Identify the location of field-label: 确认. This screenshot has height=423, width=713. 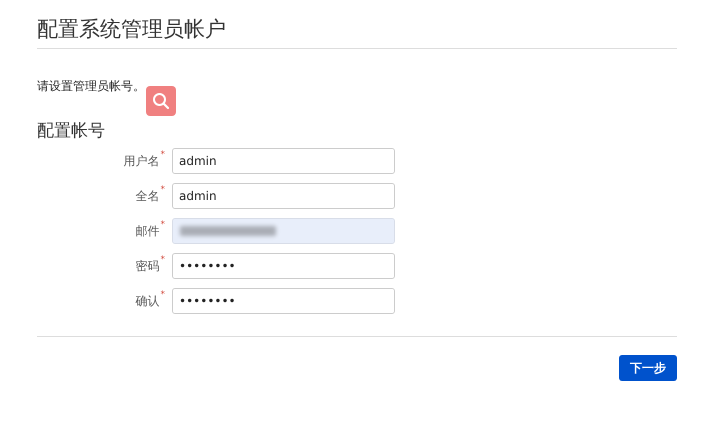
(148, 301).